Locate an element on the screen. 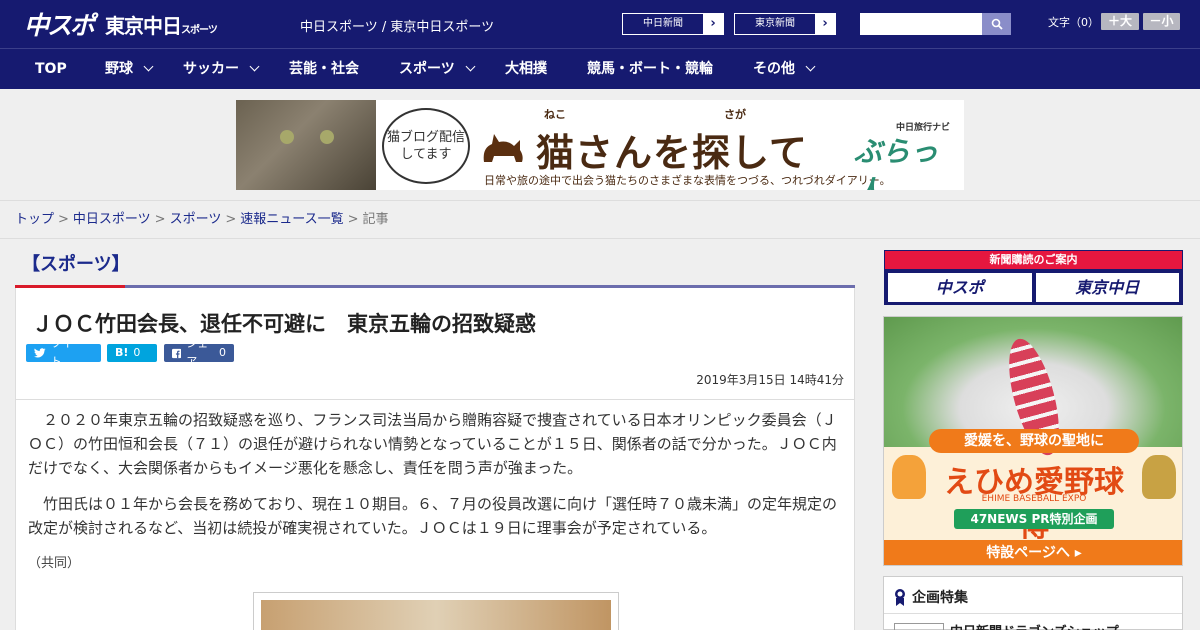  nav-entertainment: 芸能・社会 is located at coordinates (324, 69).